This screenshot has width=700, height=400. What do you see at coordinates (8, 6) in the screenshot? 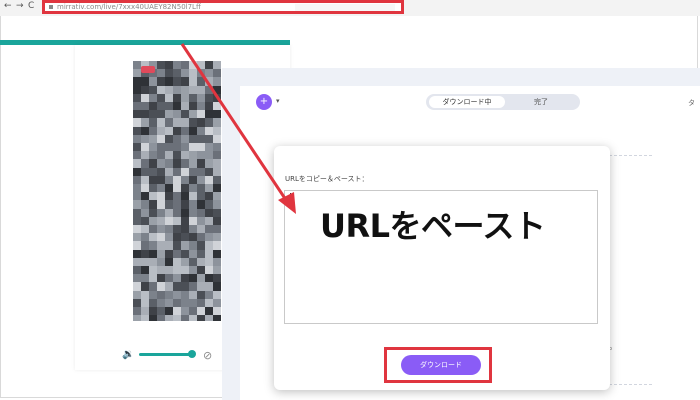
I see `back-icon: ←` at bounding box center [8, 6].